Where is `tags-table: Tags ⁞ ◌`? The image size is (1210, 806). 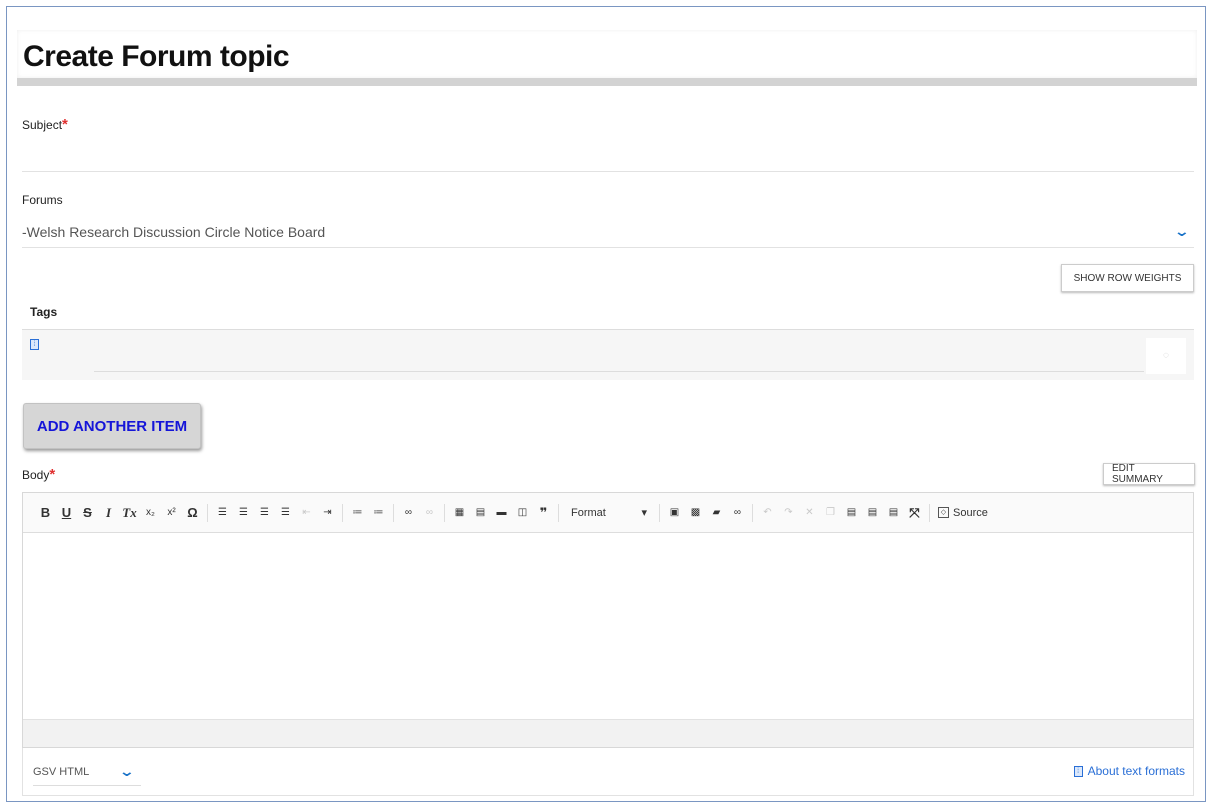 tags-table: Tags ⁞ ◌ is located at coordinates (608, 340).